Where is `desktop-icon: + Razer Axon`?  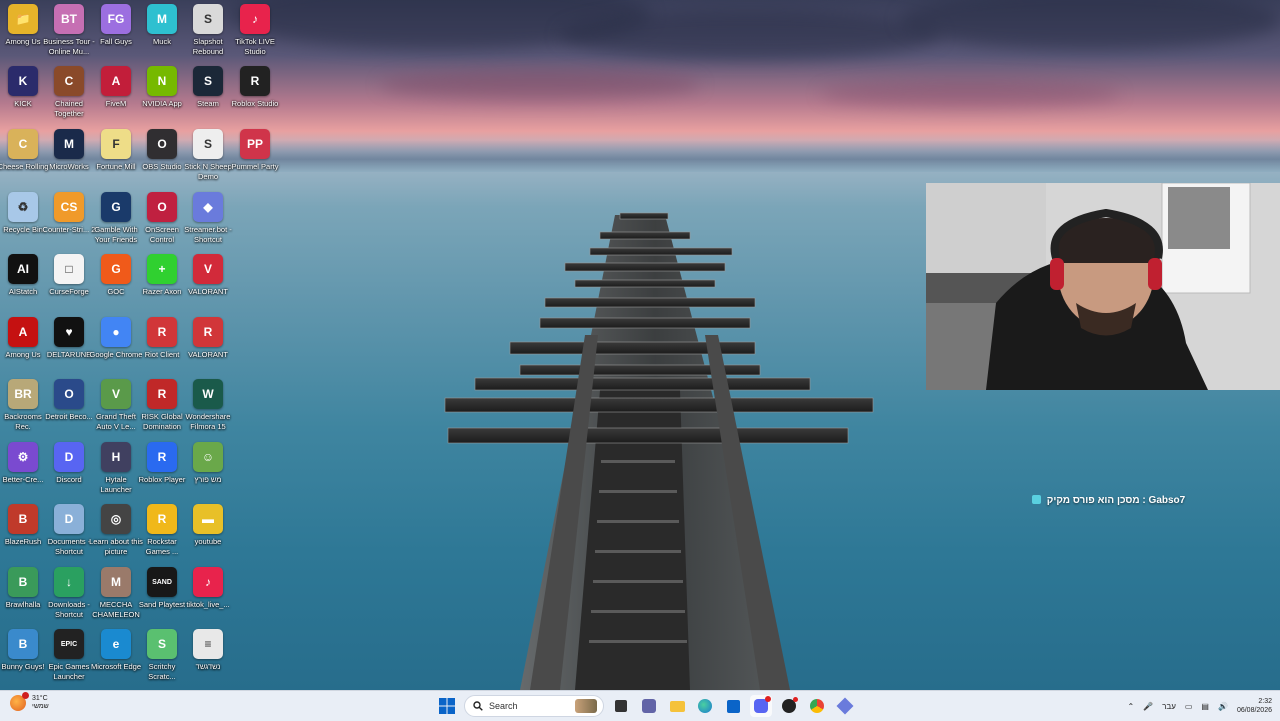 desktop-icon: + Razer Axon is located at coordinates (162, 275).